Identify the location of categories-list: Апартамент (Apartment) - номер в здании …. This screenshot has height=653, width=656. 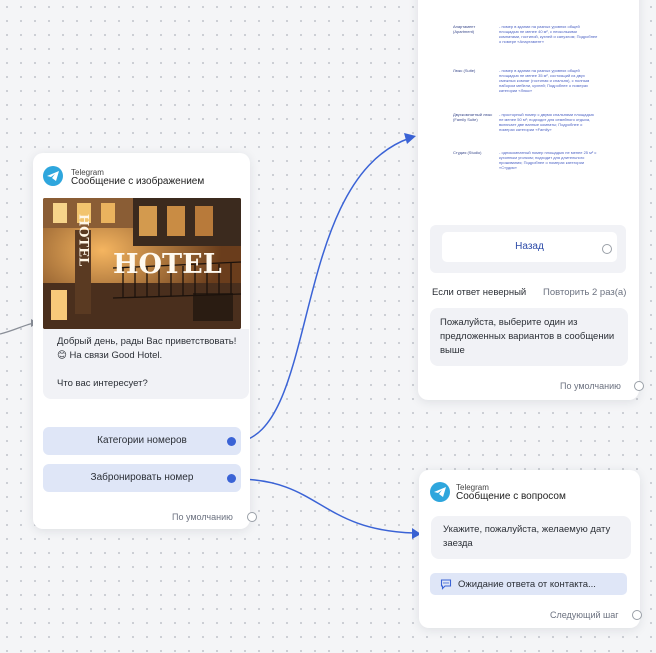
(528, 98).